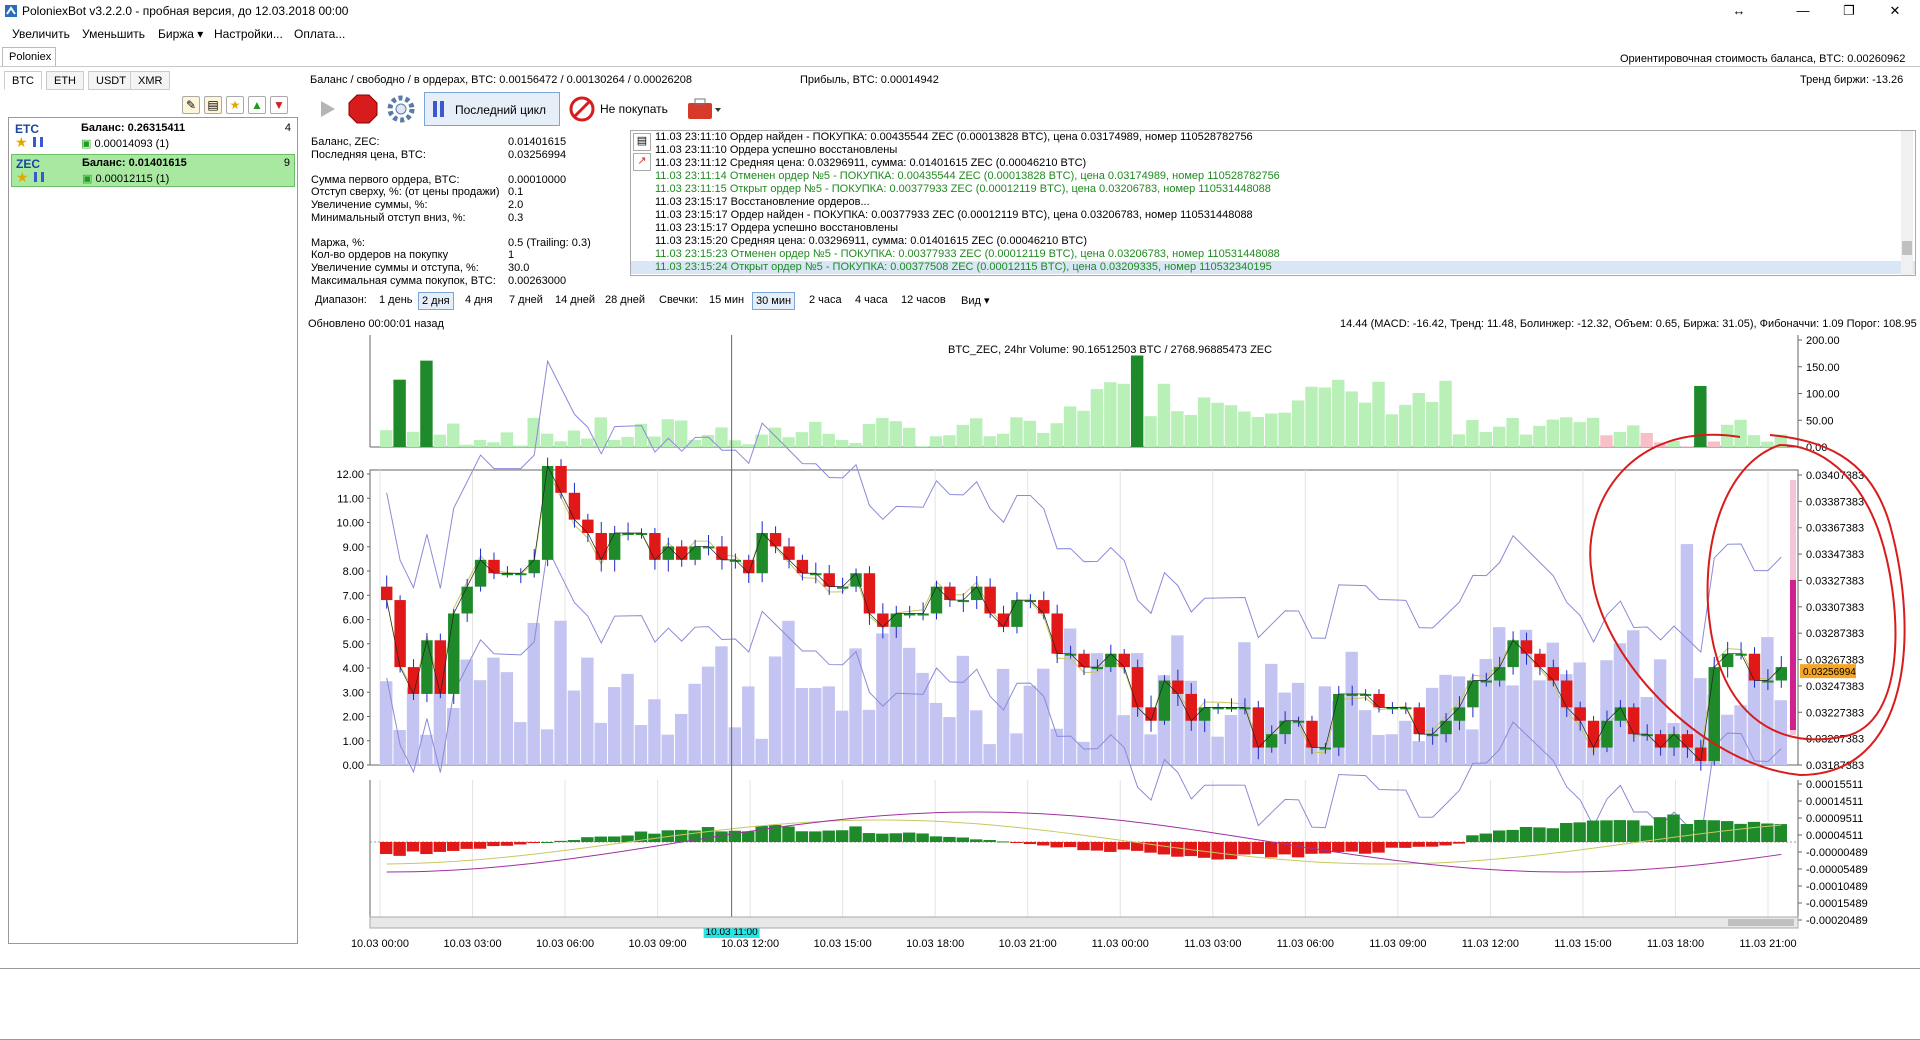 This screenshot has width=1920, height=1040. I want to click on ranges-option: 2 дня, so click(436, 301).